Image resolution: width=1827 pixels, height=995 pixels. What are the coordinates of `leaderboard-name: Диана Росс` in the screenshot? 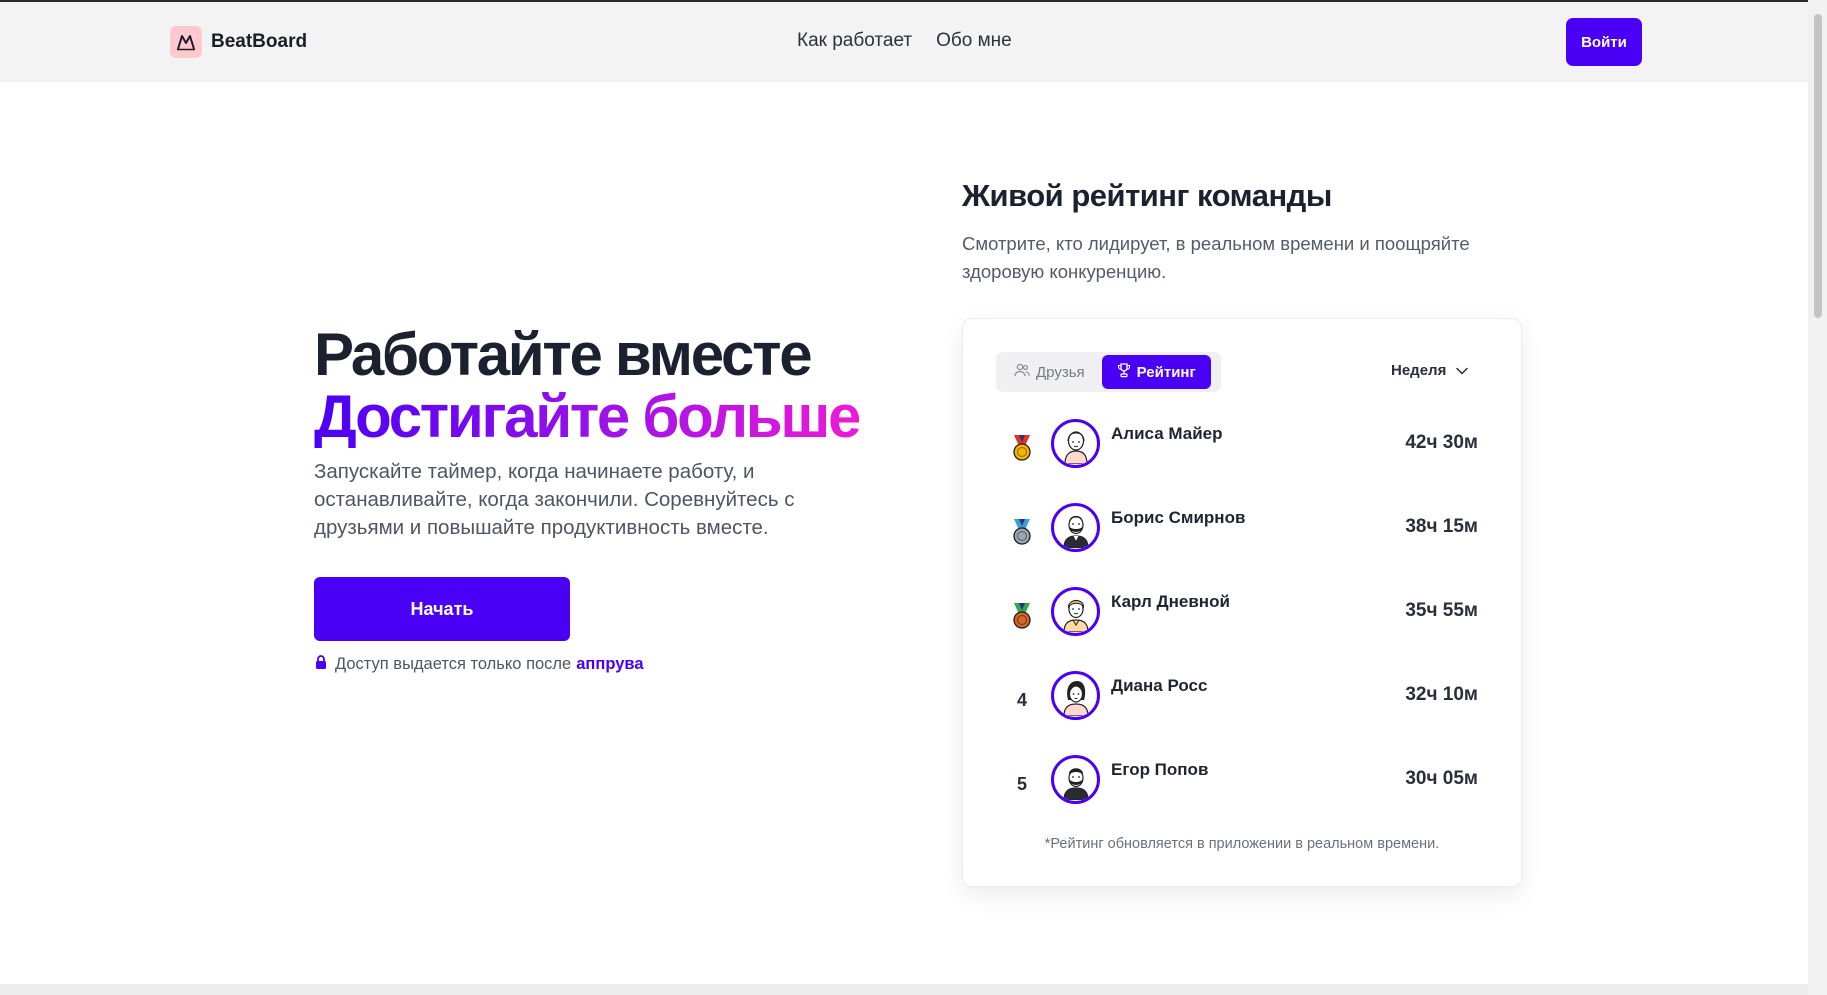 It's located at (1159, 685).